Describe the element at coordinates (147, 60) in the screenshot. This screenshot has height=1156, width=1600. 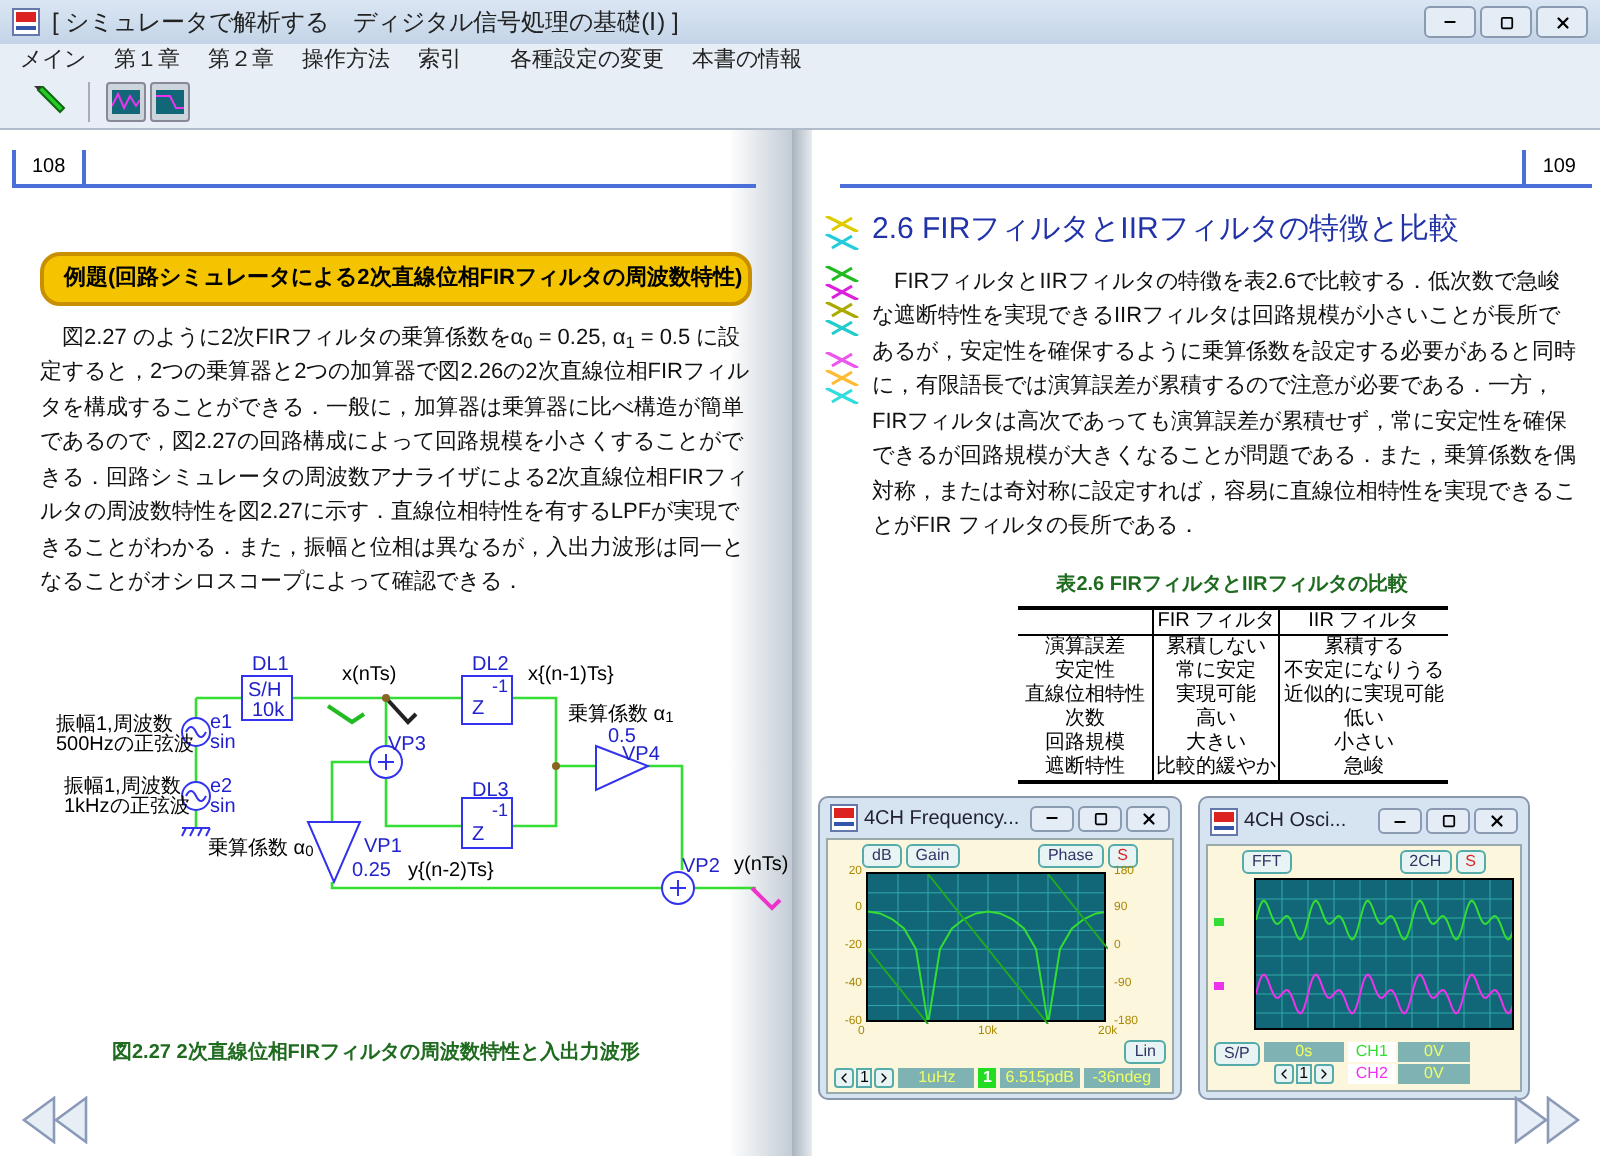
I see `menu-item: 第１章` at that location.